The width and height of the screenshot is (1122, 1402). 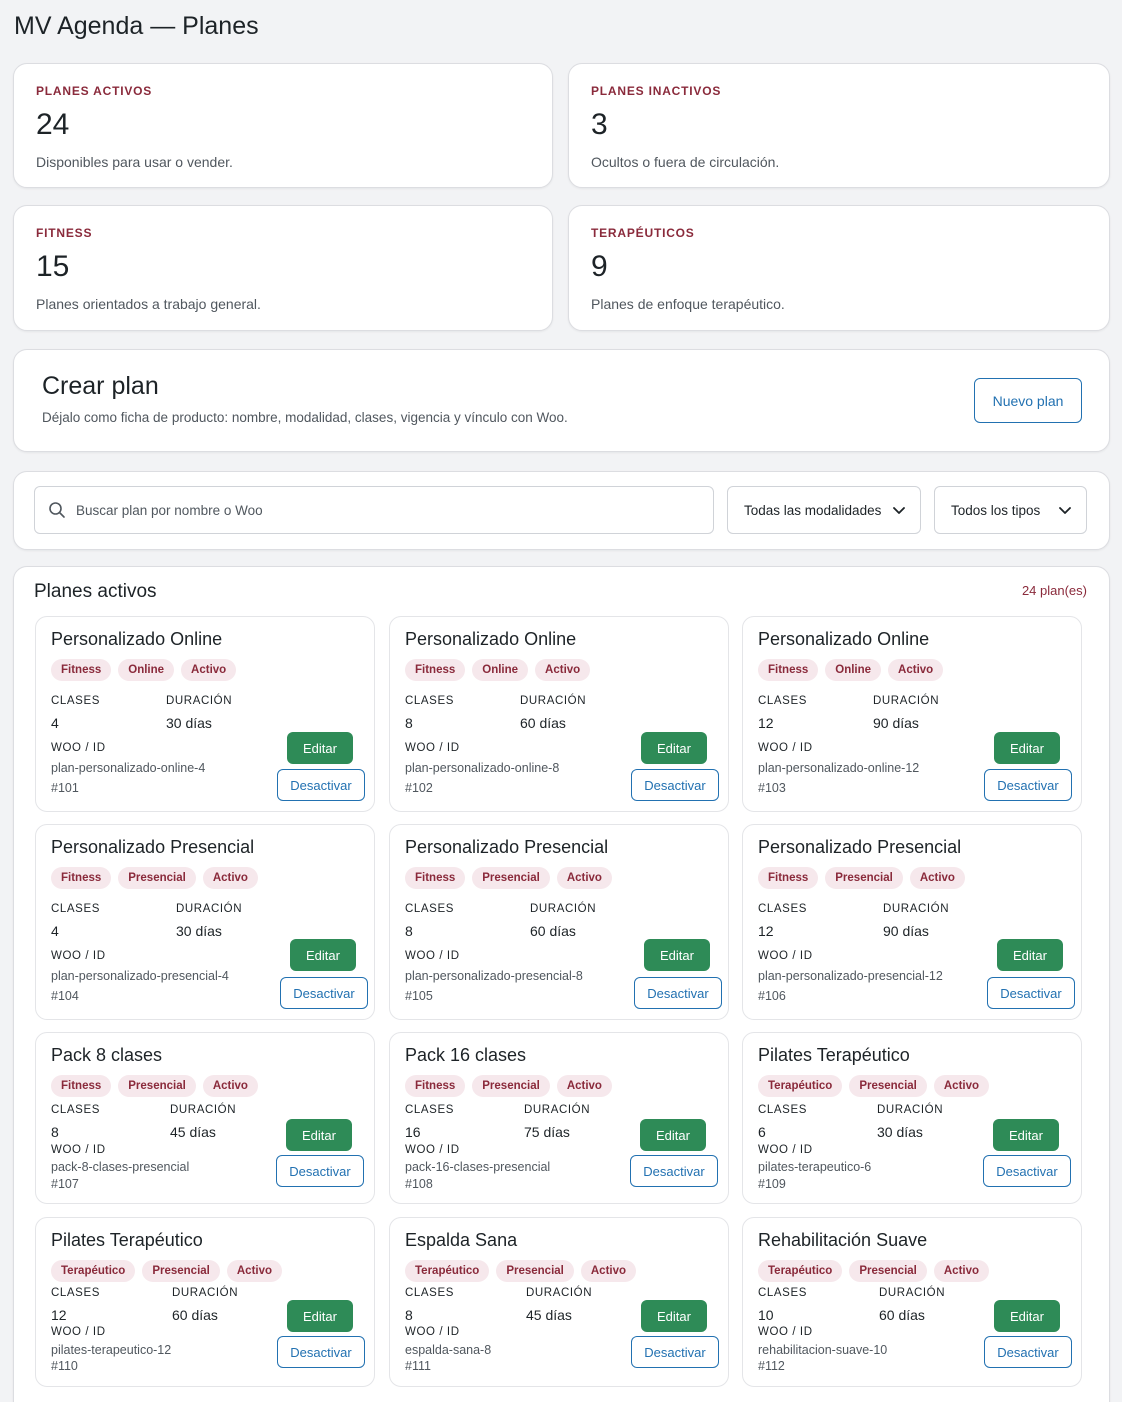 I want to click on modalidad-select: Todas las modalidades, so click(x=824, y=510).